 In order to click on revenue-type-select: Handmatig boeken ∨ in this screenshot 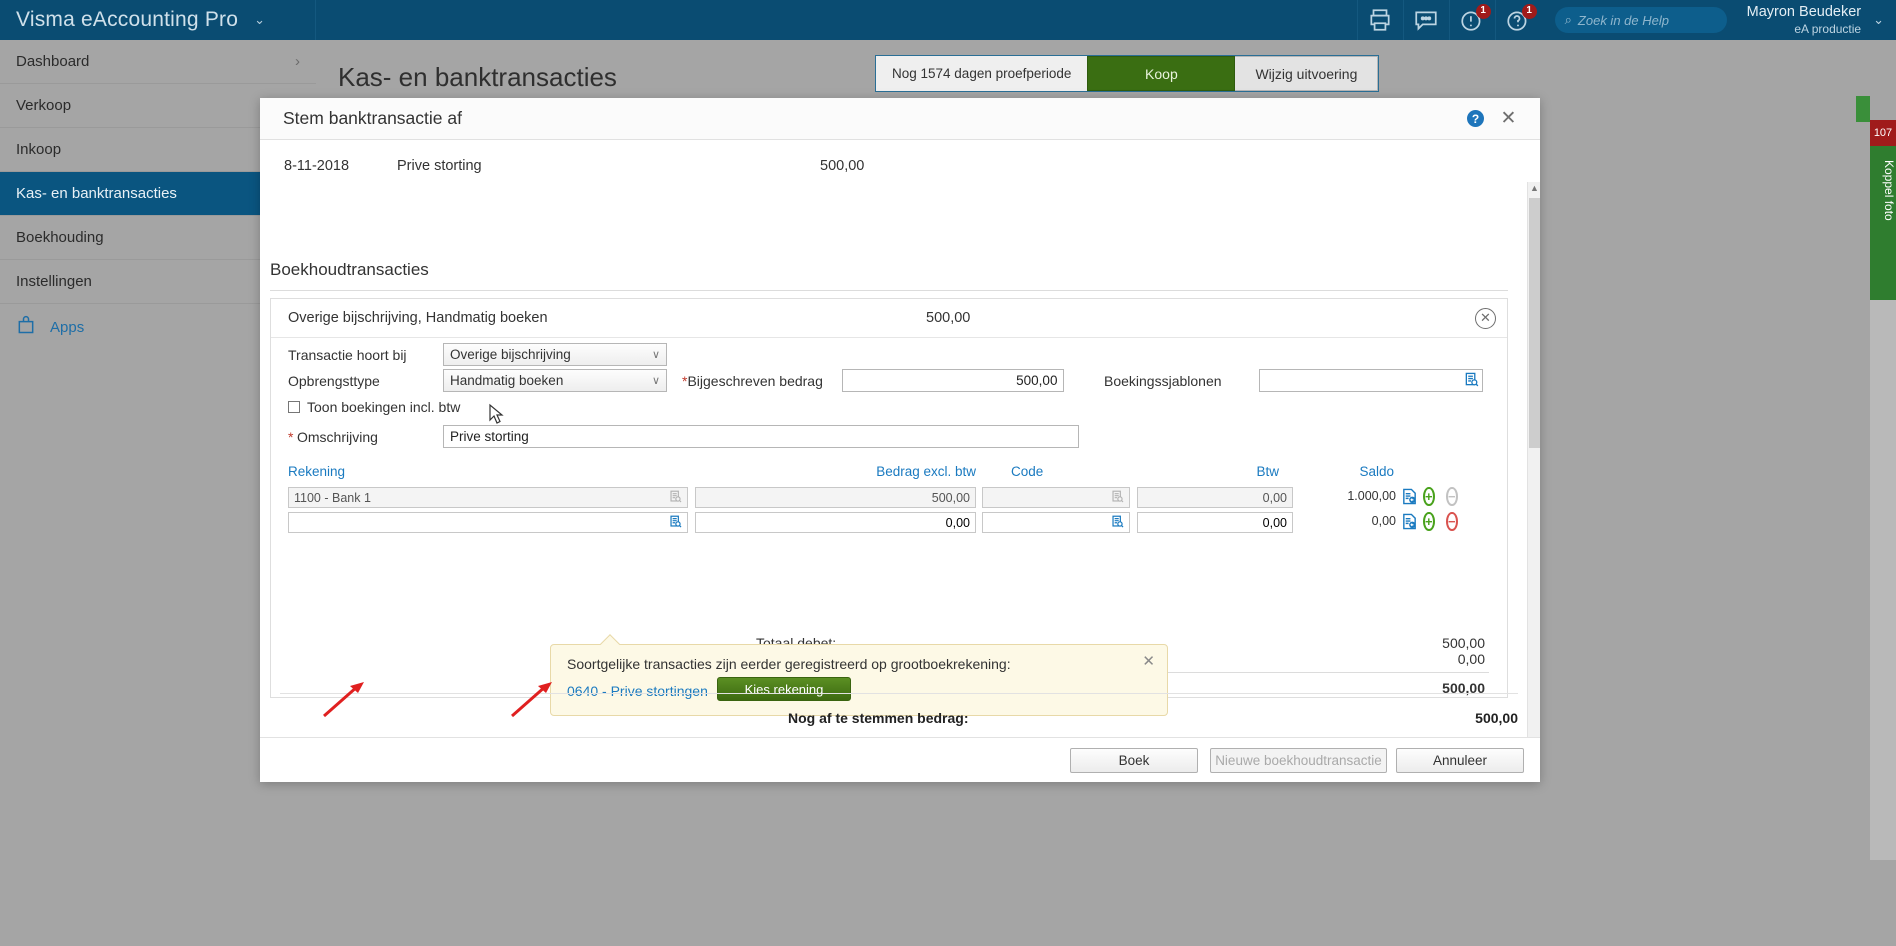, I will do `click(555, 380)`.